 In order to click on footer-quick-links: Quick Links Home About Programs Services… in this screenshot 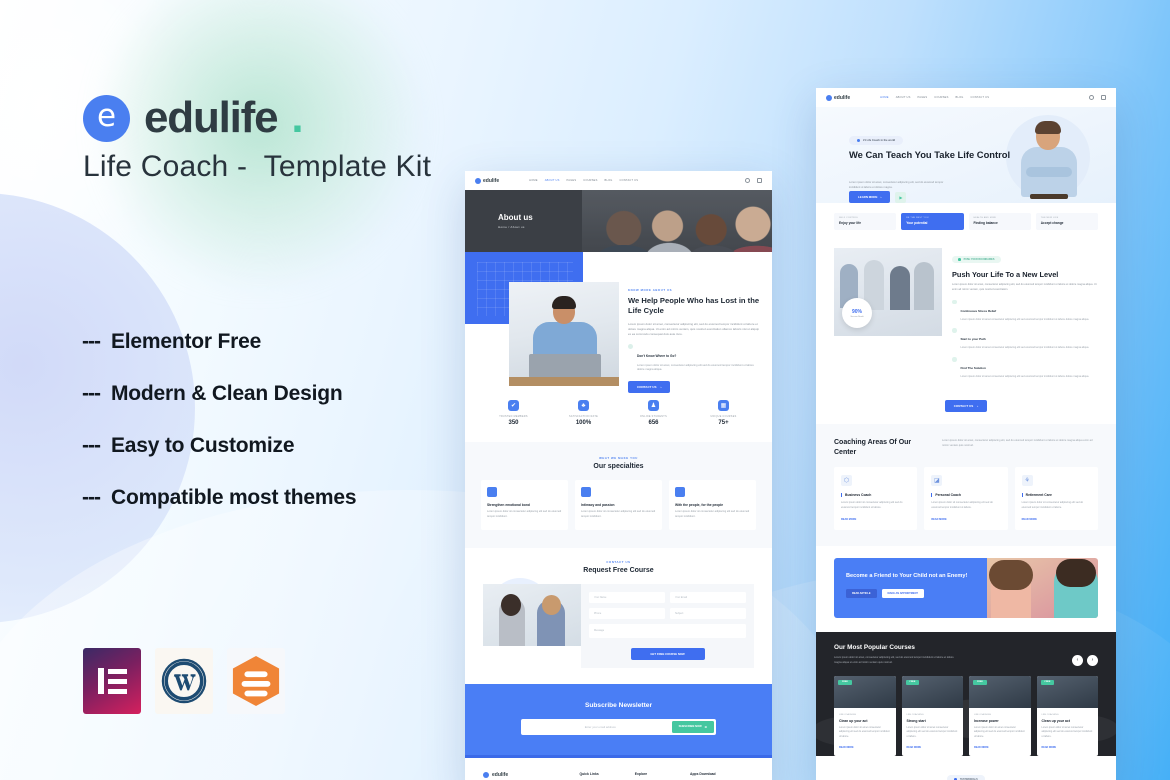, I will do `click(600, 776)`.